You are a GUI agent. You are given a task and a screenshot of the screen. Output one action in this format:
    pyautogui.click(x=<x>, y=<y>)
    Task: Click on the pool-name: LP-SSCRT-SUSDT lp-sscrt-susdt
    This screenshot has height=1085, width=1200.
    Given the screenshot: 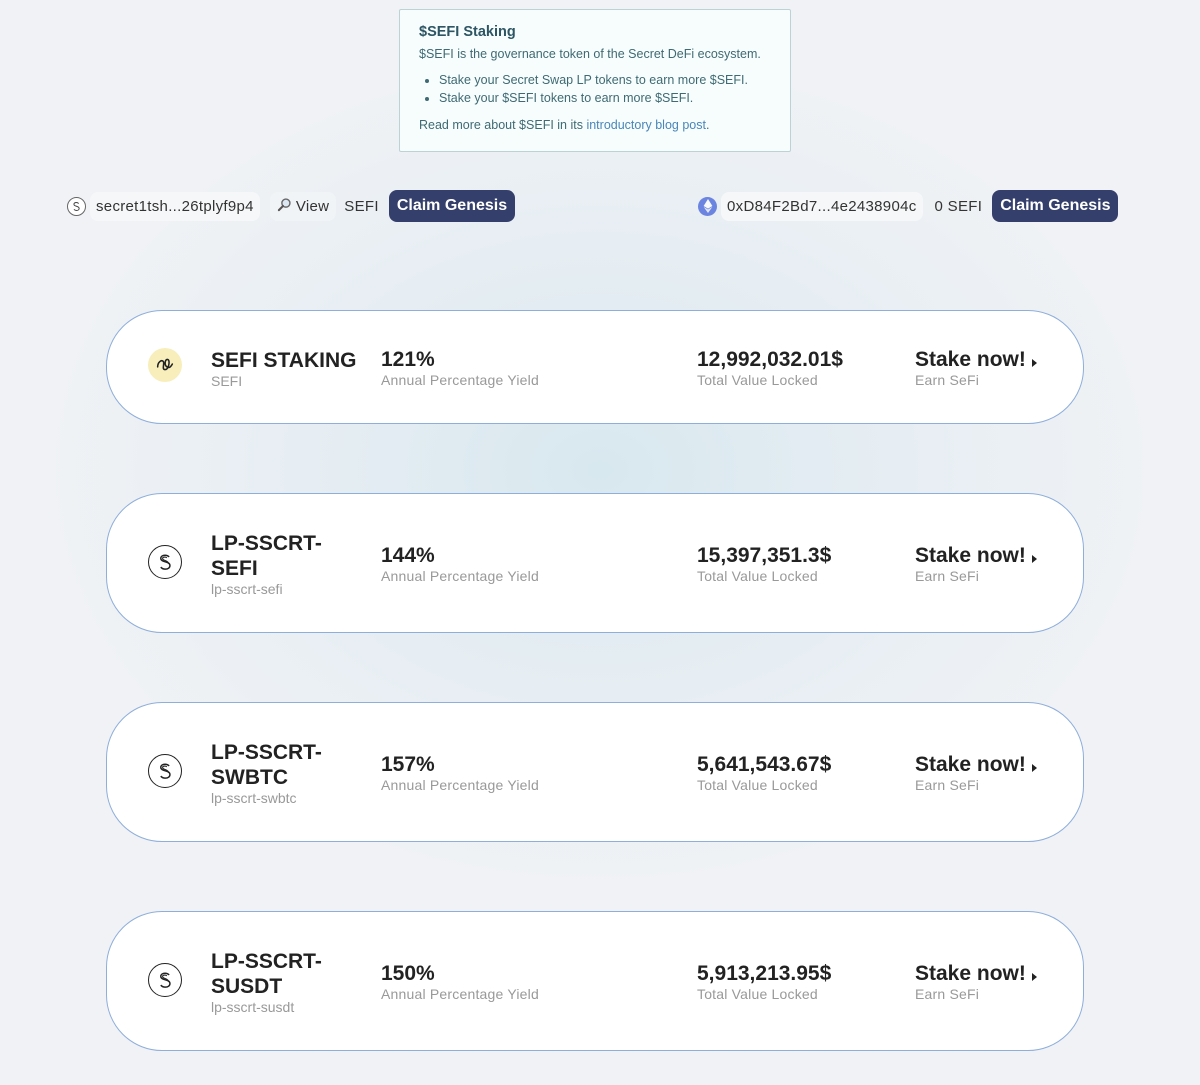 What is the action you would take?
    pyautogui.click(x=276, y=982)
    